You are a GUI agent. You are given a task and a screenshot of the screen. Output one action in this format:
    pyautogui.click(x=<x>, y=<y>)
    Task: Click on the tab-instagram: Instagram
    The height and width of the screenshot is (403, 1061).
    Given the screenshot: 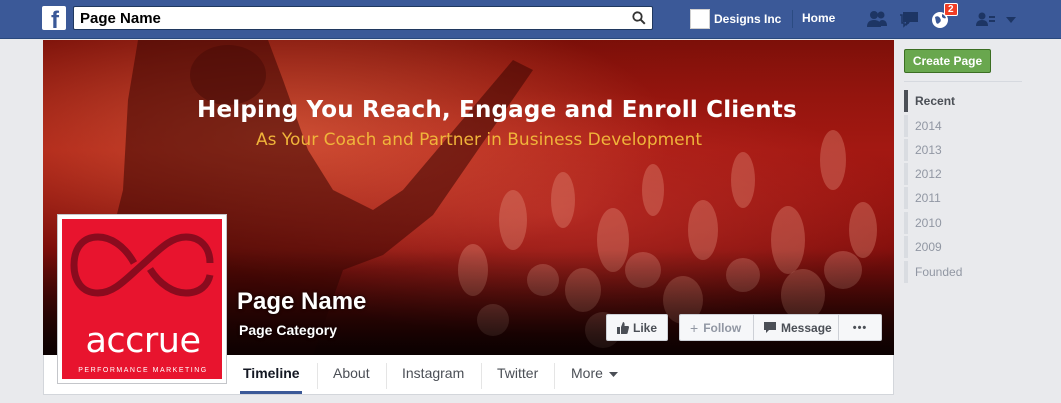 What is the action you would take?
    pyautogui.click(x=433, y=374)
    